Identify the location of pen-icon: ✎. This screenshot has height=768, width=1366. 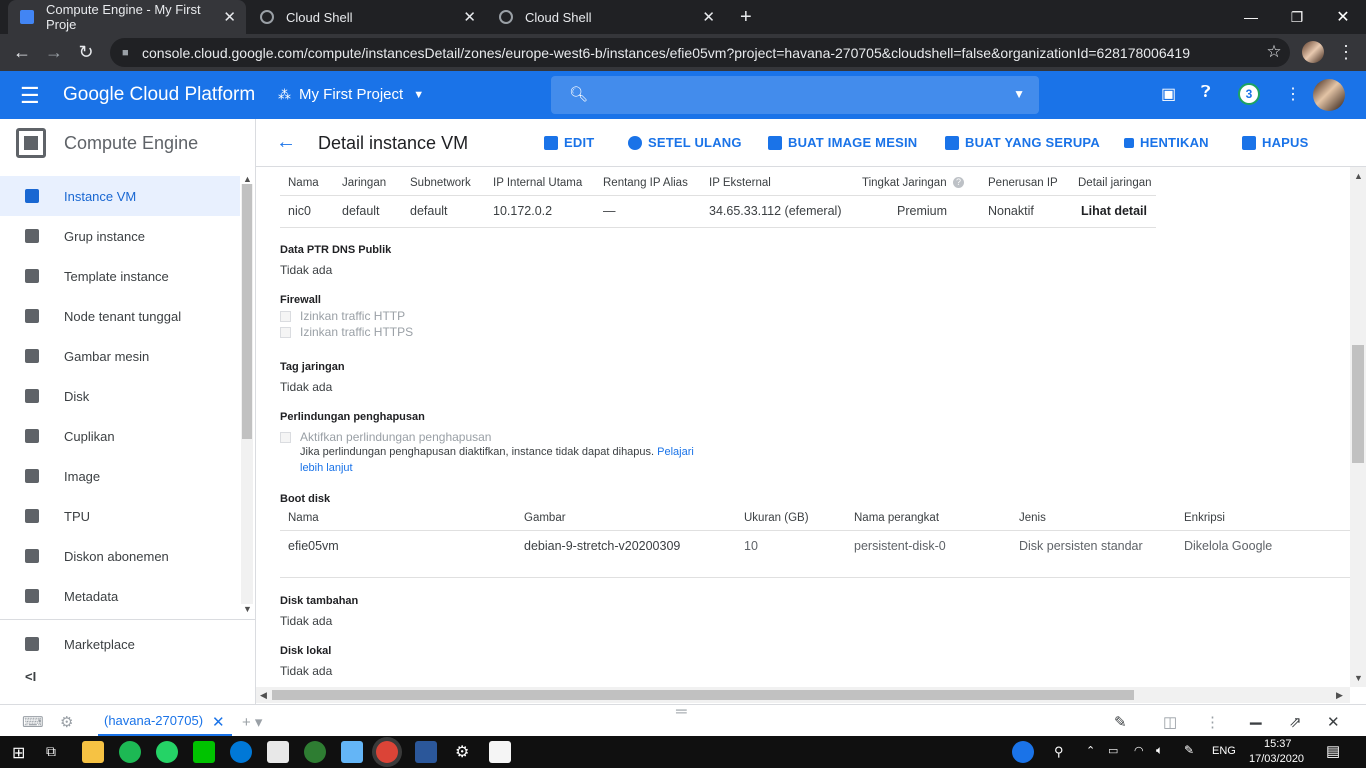
(1189, 750).